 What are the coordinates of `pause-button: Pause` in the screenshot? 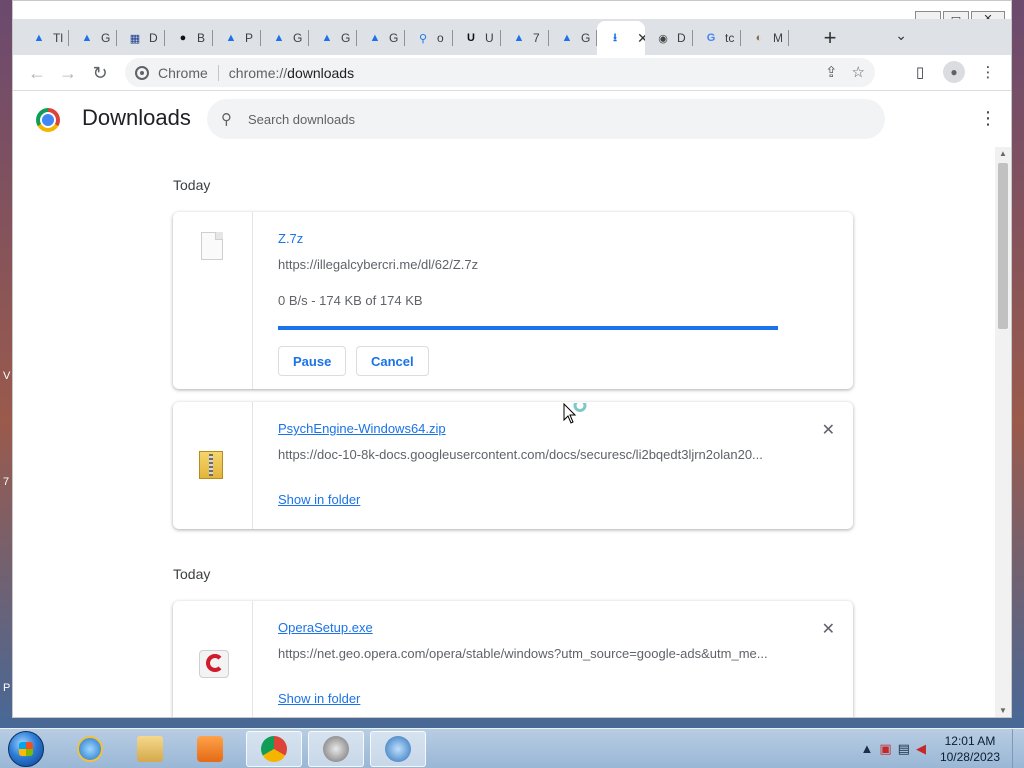 It's located at (312, 361).